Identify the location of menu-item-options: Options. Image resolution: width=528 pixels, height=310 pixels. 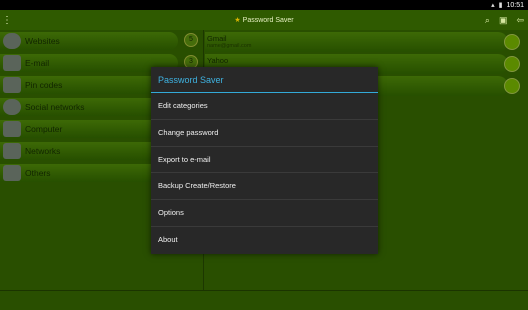
(264, 213).